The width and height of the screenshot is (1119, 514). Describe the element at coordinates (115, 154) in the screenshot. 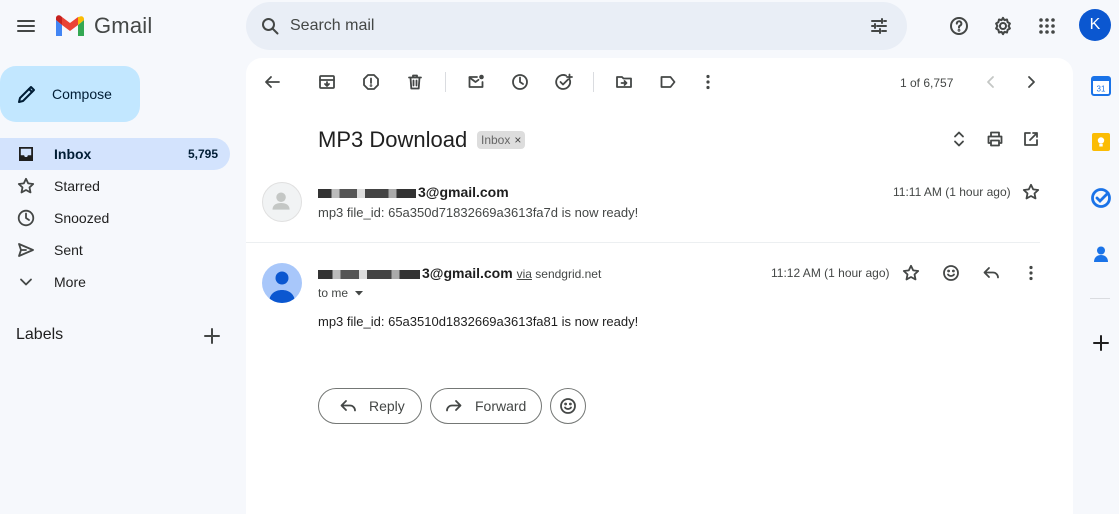

I see `sidebar-item-inbox: Inbox 5,795` at that location.